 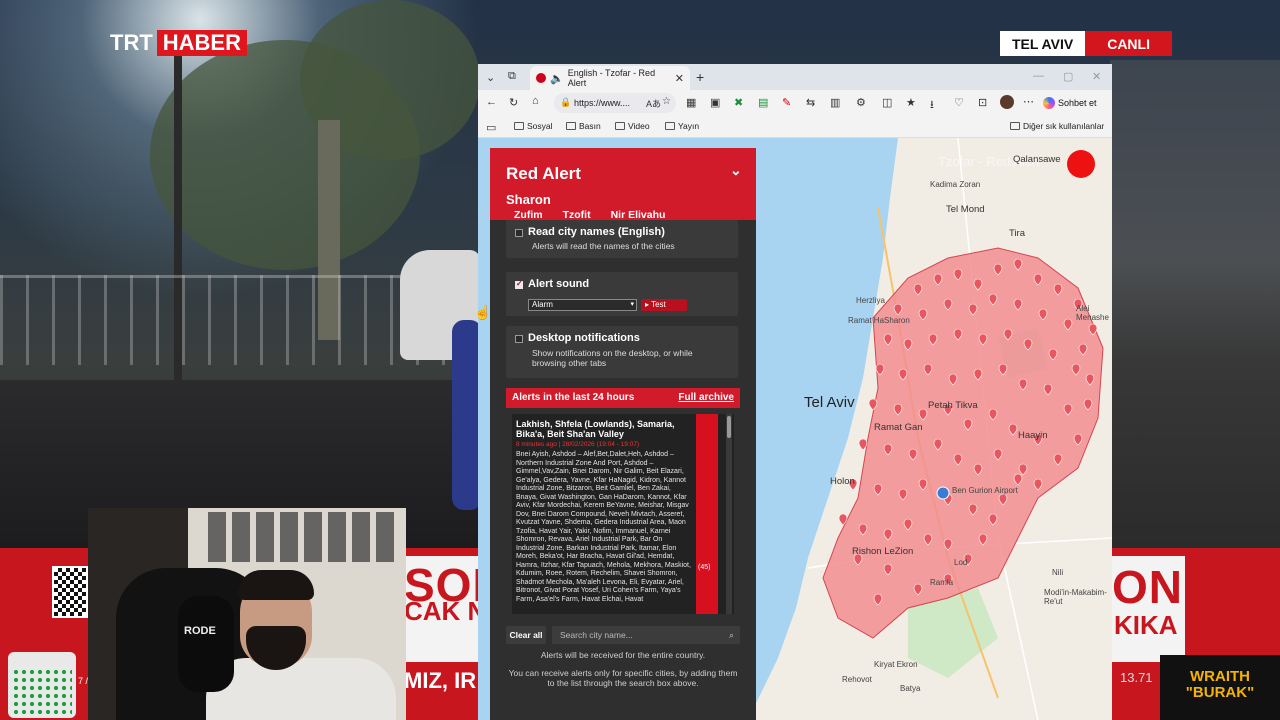 I want to click on alert-sound-select: Alarm ▾, so click(x=582, y=305).